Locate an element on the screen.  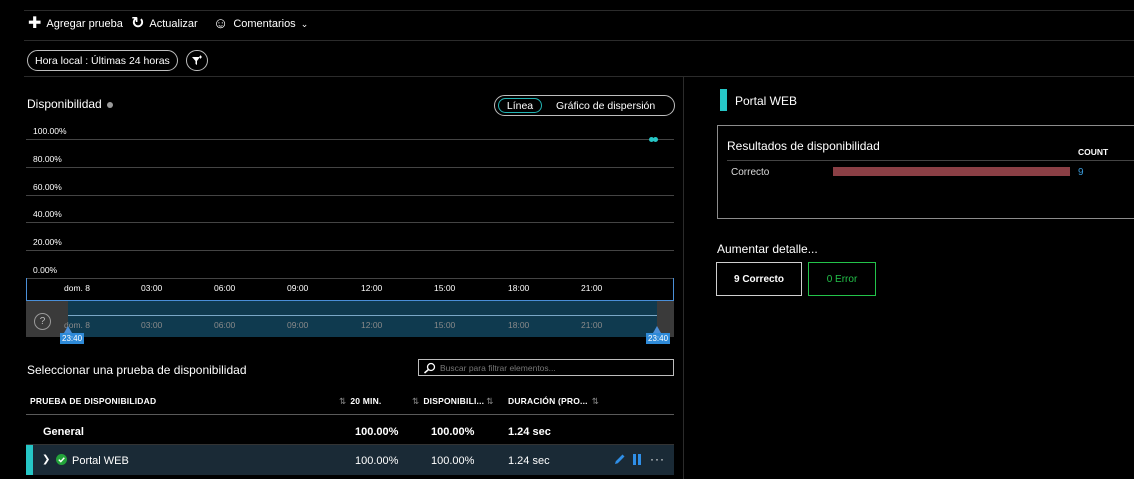
chart-title-text: Disponibilidad is located at coordinates (64, 104).